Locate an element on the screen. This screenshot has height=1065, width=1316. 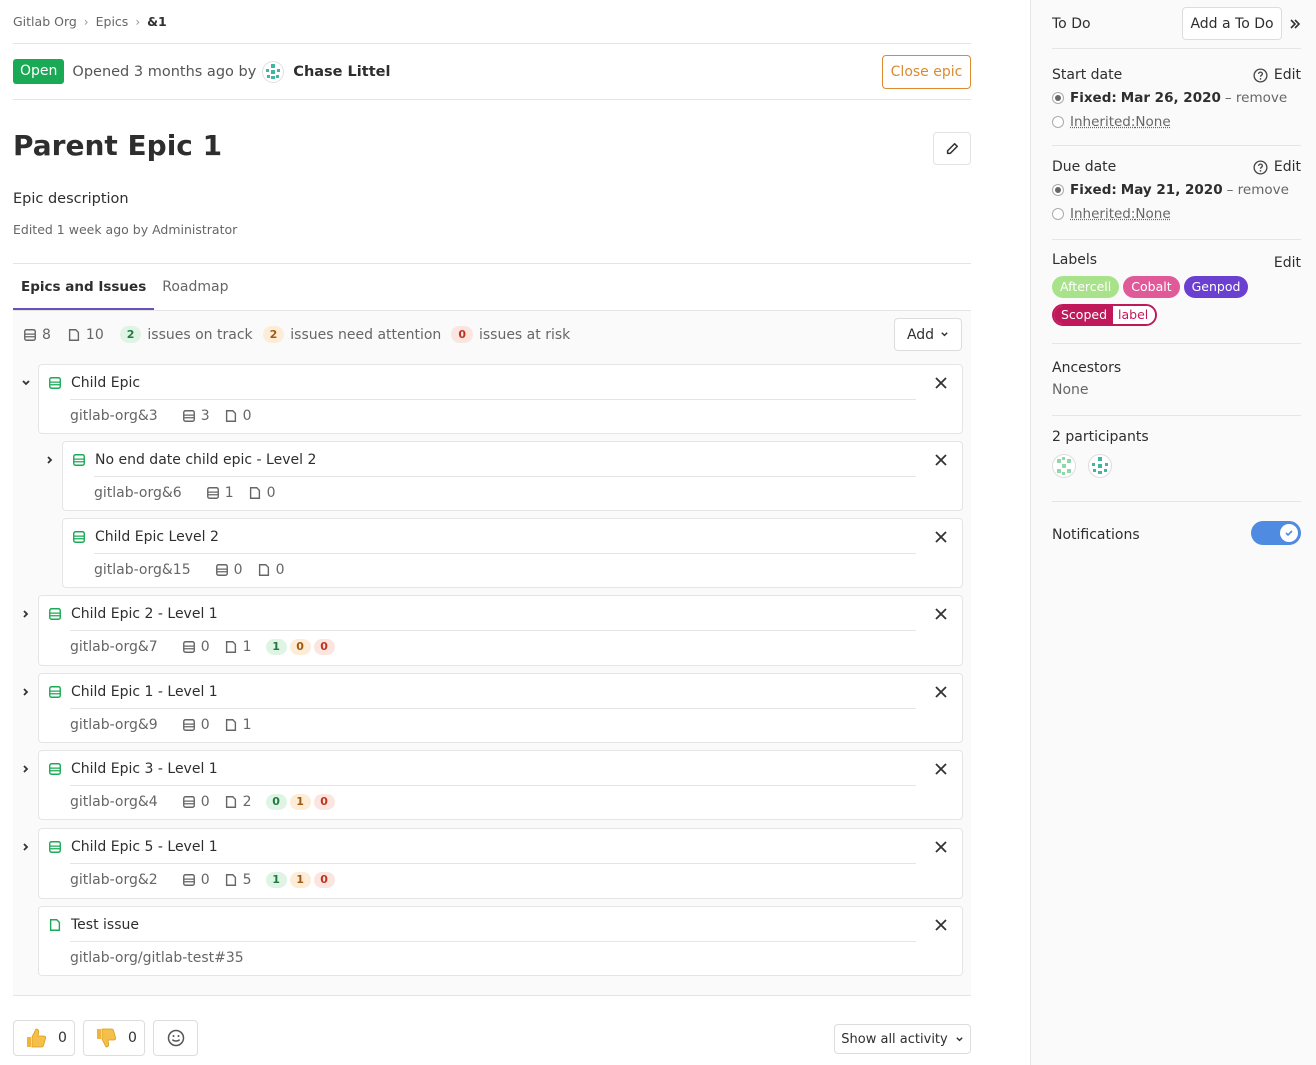
start-inherited-option: Inherited: None is located at coordinates (1169, 122).